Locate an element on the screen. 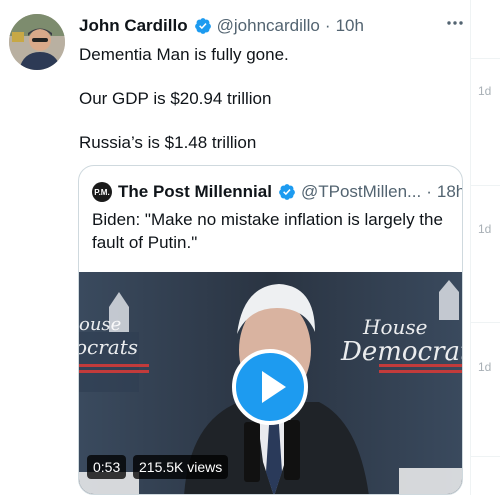 This screenshot has width=500, height=495. quote-author-avatar: P.M. is located at coordinates (102, 192).